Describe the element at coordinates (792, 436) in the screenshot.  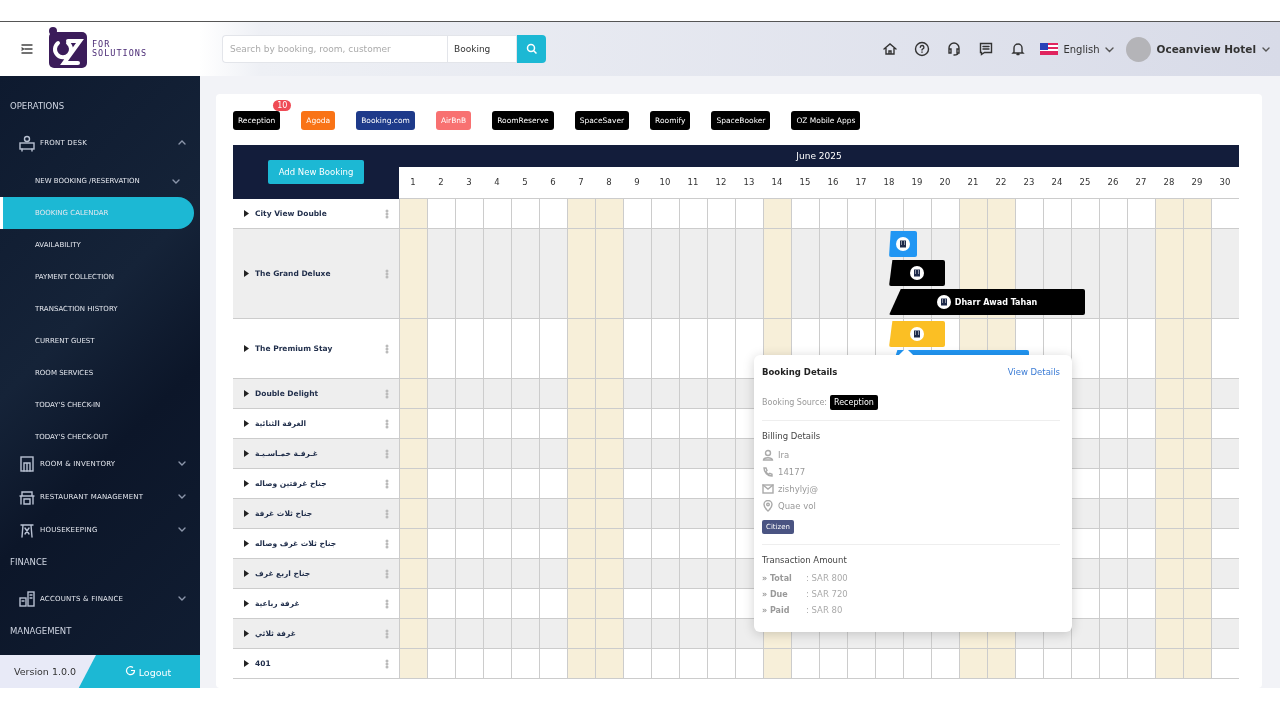
I see `section-heading: Billing Details` at that location.